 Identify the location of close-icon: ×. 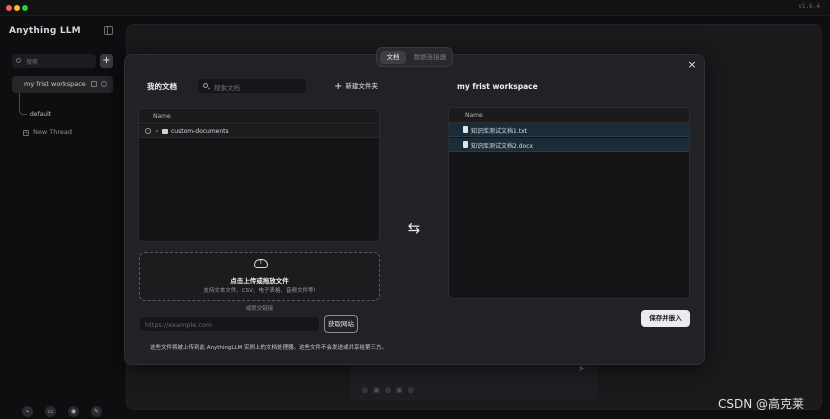
(692, 64).